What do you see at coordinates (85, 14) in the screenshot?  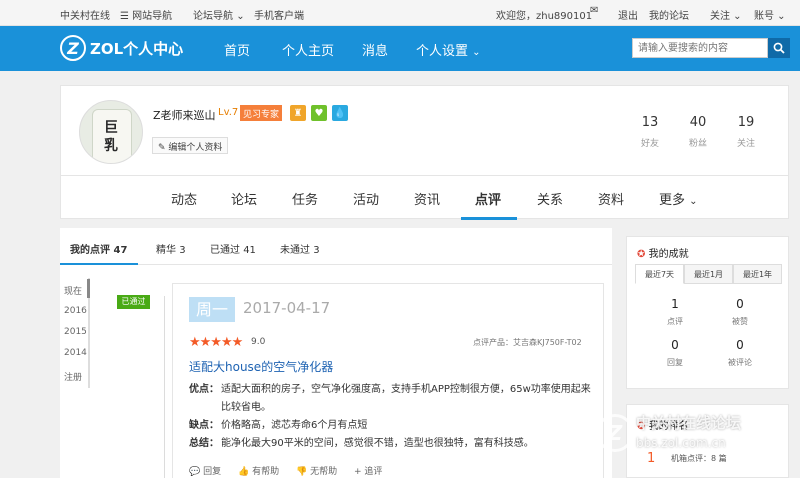 I see `site-link: 中关村在线` at bounding box center [85, 14].